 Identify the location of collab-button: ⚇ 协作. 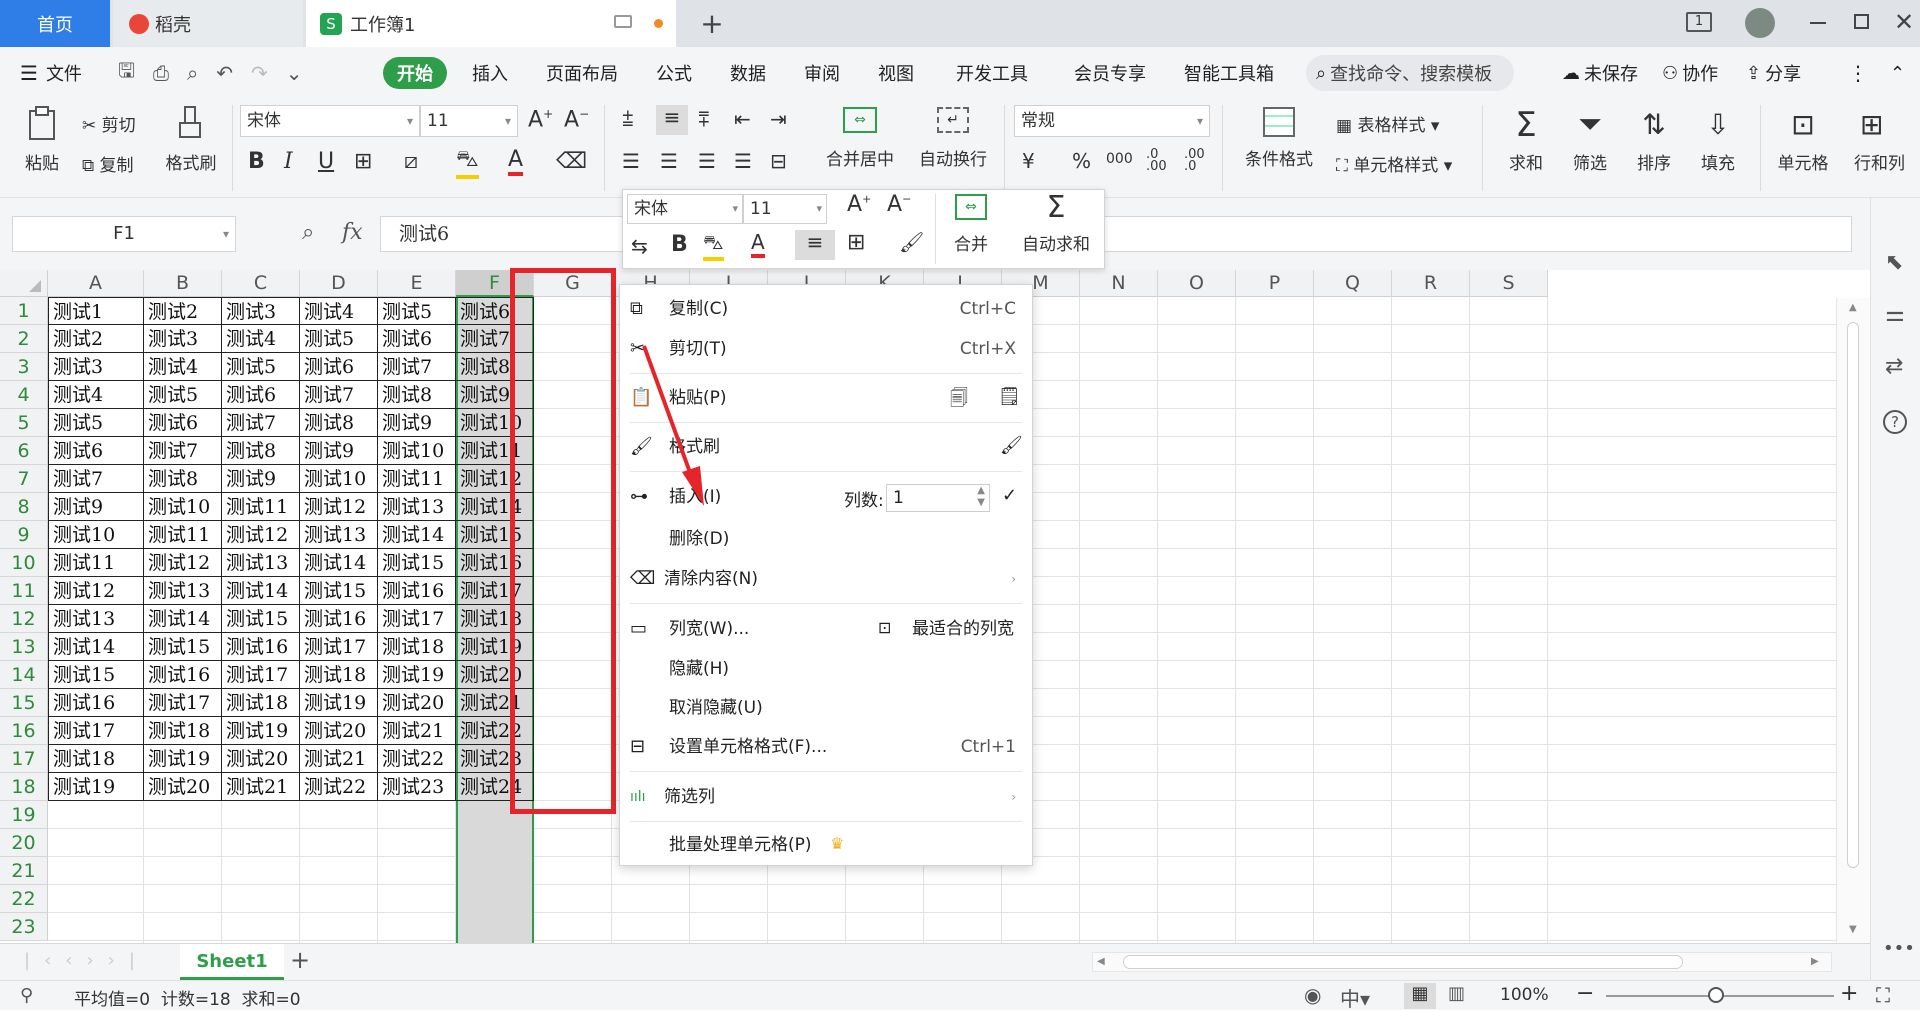
(1690, 73).